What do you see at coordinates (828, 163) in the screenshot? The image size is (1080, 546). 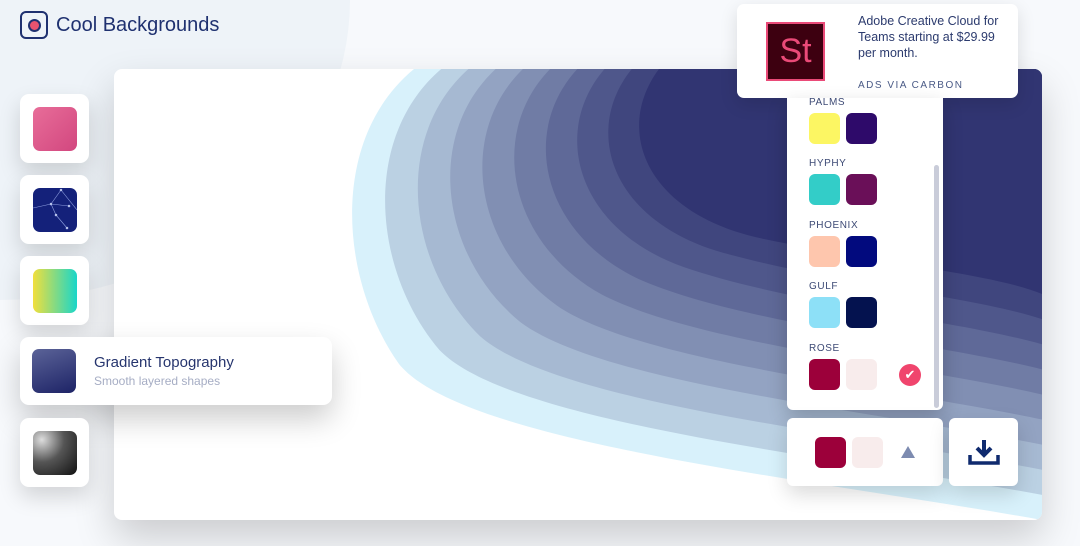 I see `palette-name: HYPHY` at bounding box center [828, 163].